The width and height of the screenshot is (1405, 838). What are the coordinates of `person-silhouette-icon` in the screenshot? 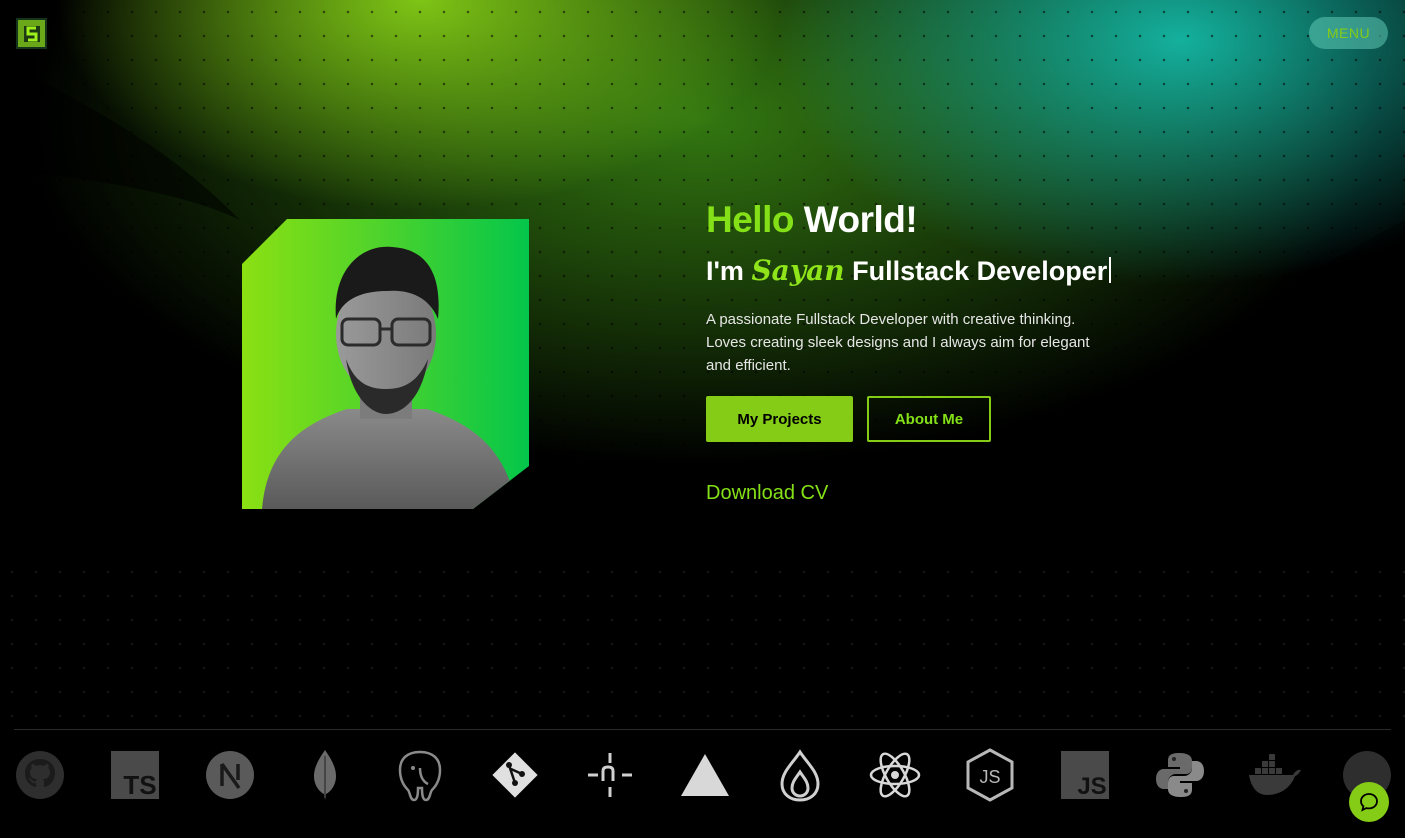 It's located at (389, 377).